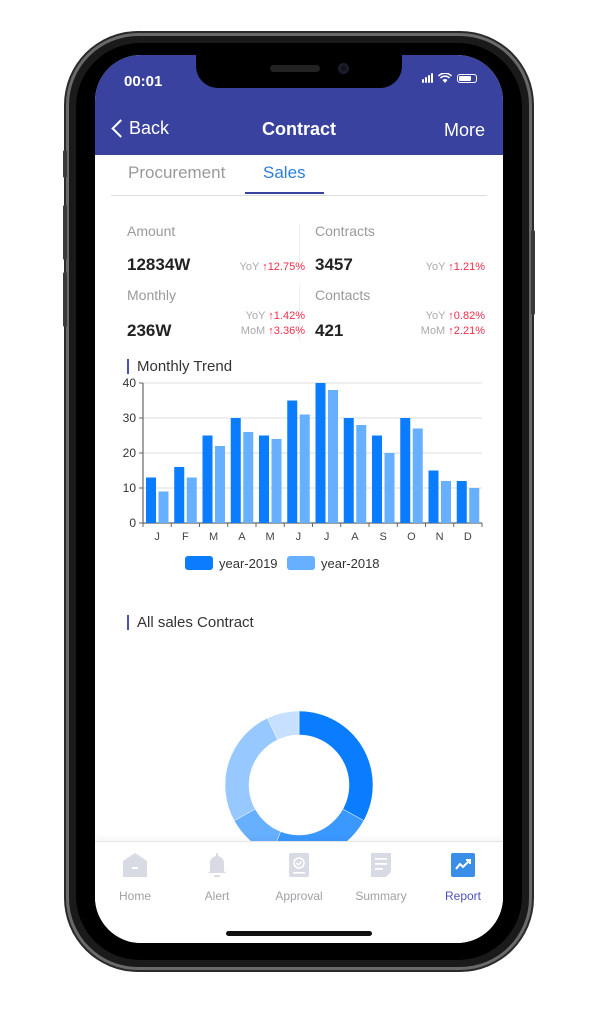  Describe the element at coordinates (272, 267) in the screenshot. I see `stat-change: YoY ↑12.75%` at that location.